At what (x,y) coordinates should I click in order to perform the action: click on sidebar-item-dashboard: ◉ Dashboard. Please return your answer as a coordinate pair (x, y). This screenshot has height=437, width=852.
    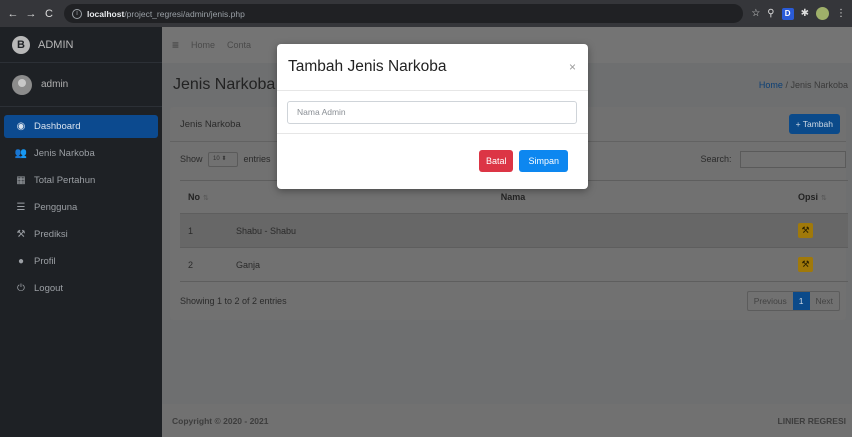
    Looking at the image, I should click on (81, 126).